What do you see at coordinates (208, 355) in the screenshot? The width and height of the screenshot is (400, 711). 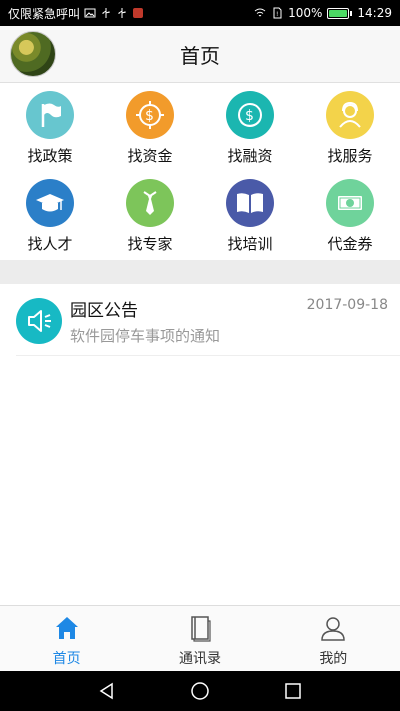 I see `list-divider` at bounding box center [208, 355].